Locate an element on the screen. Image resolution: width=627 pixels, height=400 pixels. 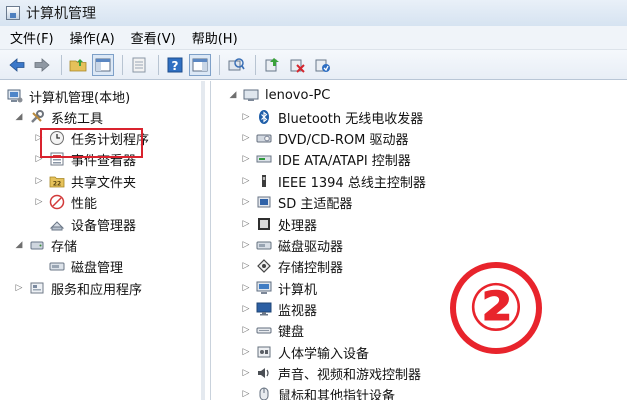
device-category-mouse: ▷ 鼠标和其他指针设备 is located at coordinates (318, 392).